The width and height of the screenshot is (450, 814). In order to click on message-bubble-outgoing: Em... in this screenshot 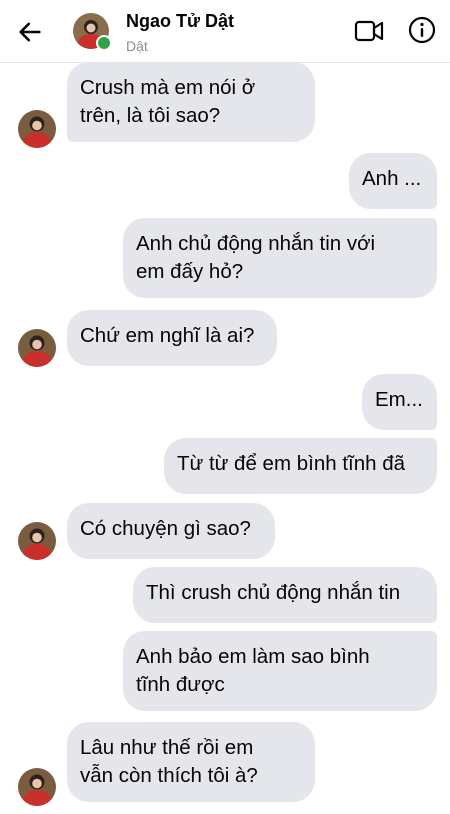, I will do `click(399, 402)`.